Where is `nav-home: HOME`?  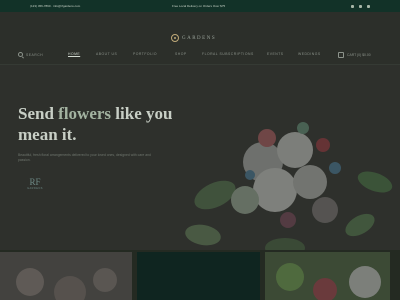 nav-home: HOME is located at coordinates (74, 54).